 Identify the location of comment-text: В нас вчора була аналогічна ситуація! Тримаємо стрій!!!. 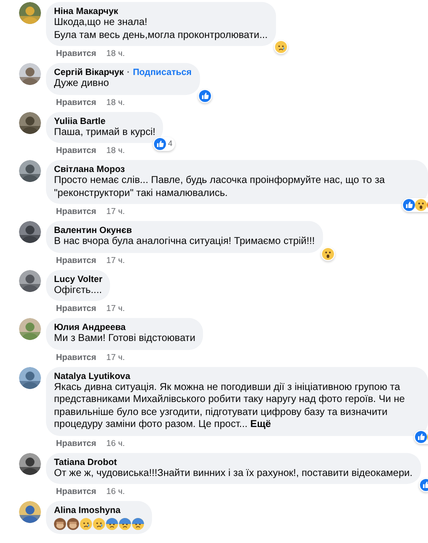
(184, 242).